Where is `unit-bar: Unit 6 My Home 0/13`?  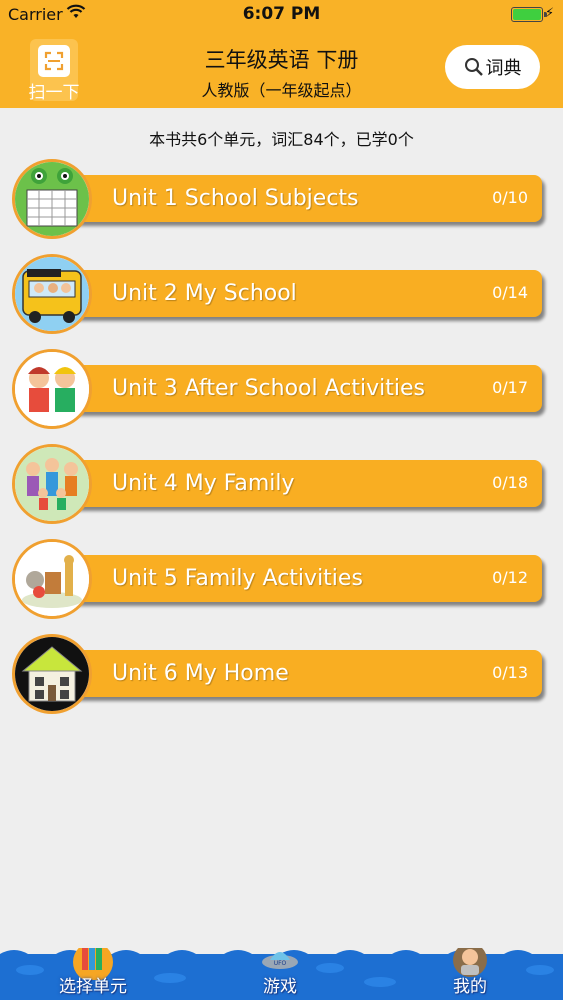 unit-bar: Unit 6 My Home 0/13 is located at coordinates (297, 673).